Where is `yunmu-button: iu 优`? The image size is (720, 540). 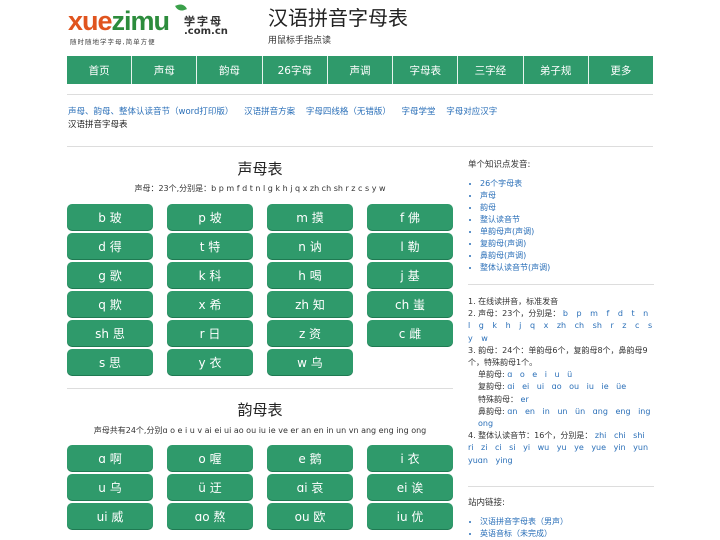 yunmu-button: iu 优 is located at coordinates (410, 516).